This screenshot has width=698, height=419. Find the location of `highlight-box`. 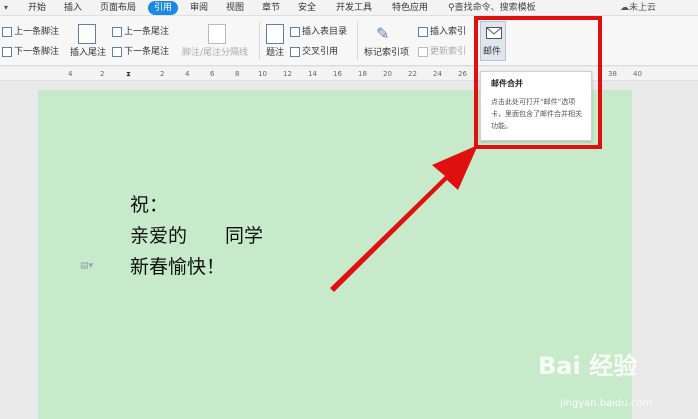

highlight-box is located at coordinates (538, 82).